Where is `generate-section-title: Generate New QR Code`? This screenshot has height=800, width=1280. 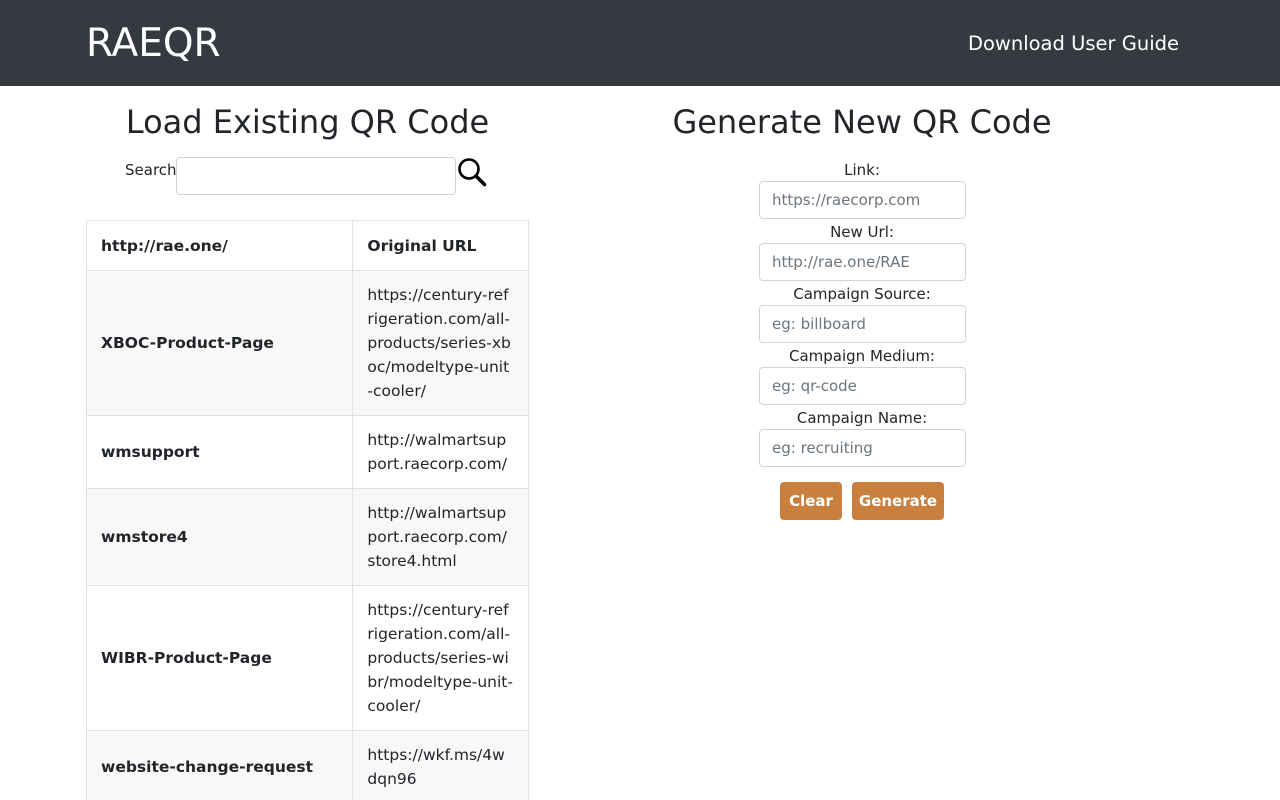 generate-section-title: Generate New QR Code is located at coordinates (862, 122).